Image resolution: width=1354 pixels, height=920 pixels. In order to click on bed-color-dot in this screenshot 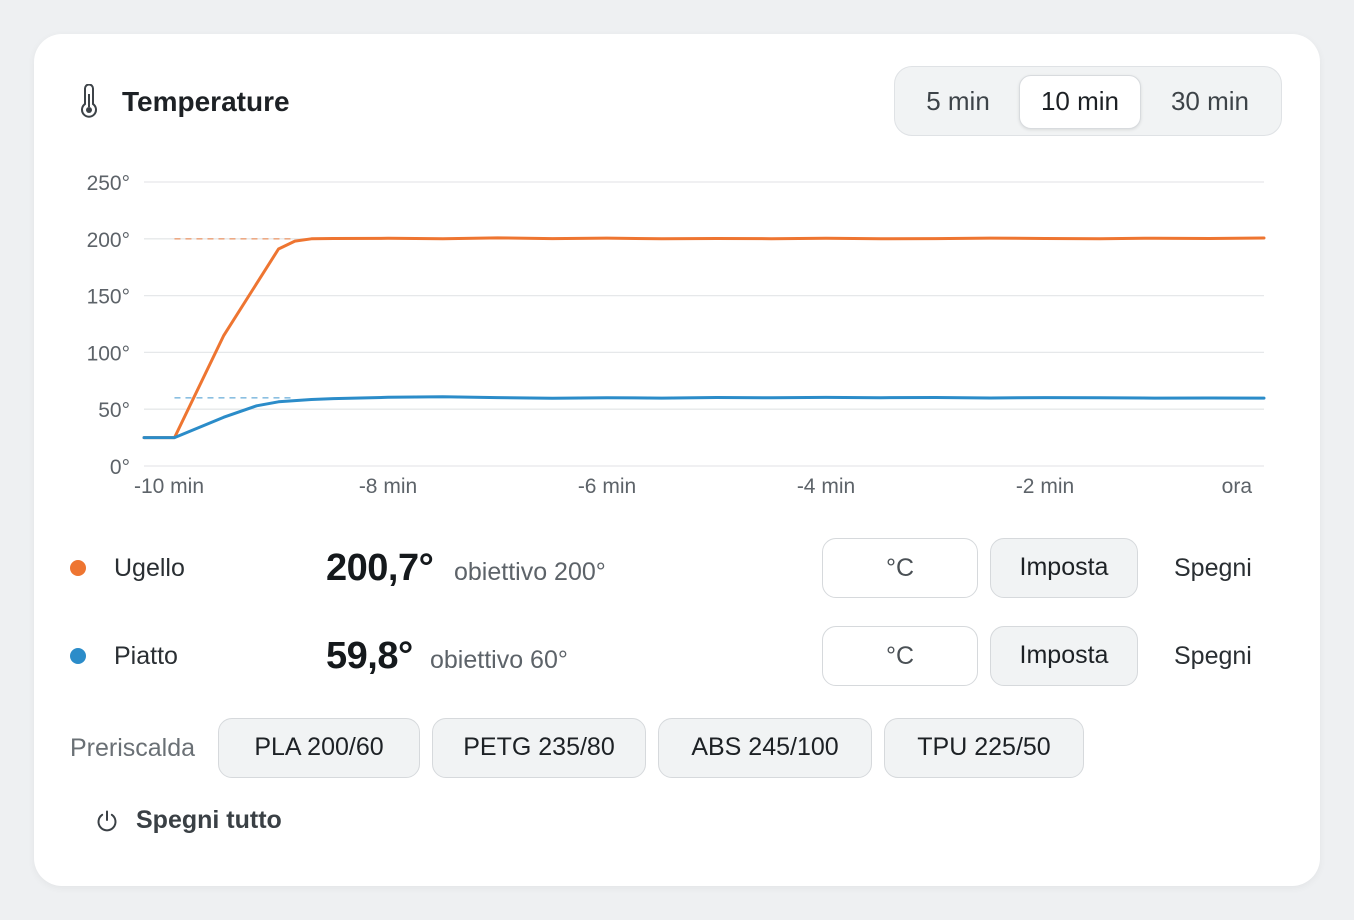, I will do `click(78, 656)`.